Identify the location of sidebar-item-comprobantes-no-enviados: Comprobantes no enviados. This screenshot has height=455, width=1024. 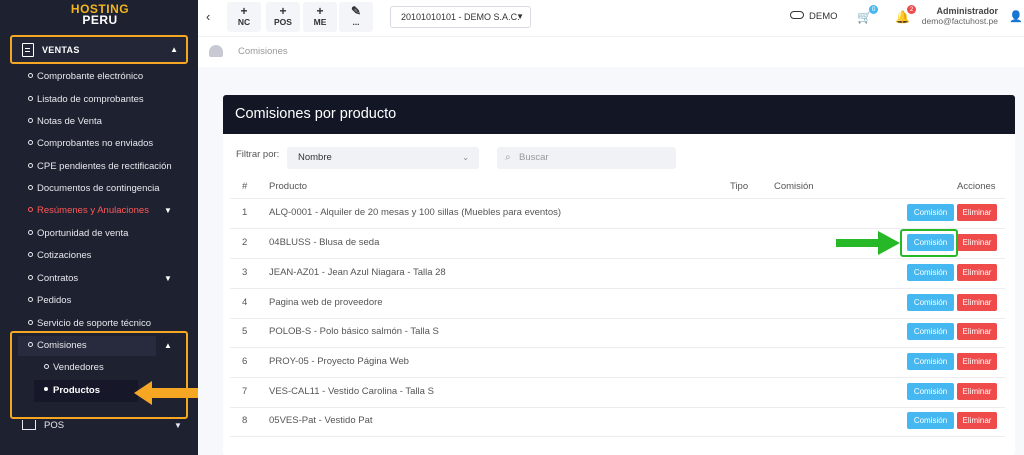
(90, 144).